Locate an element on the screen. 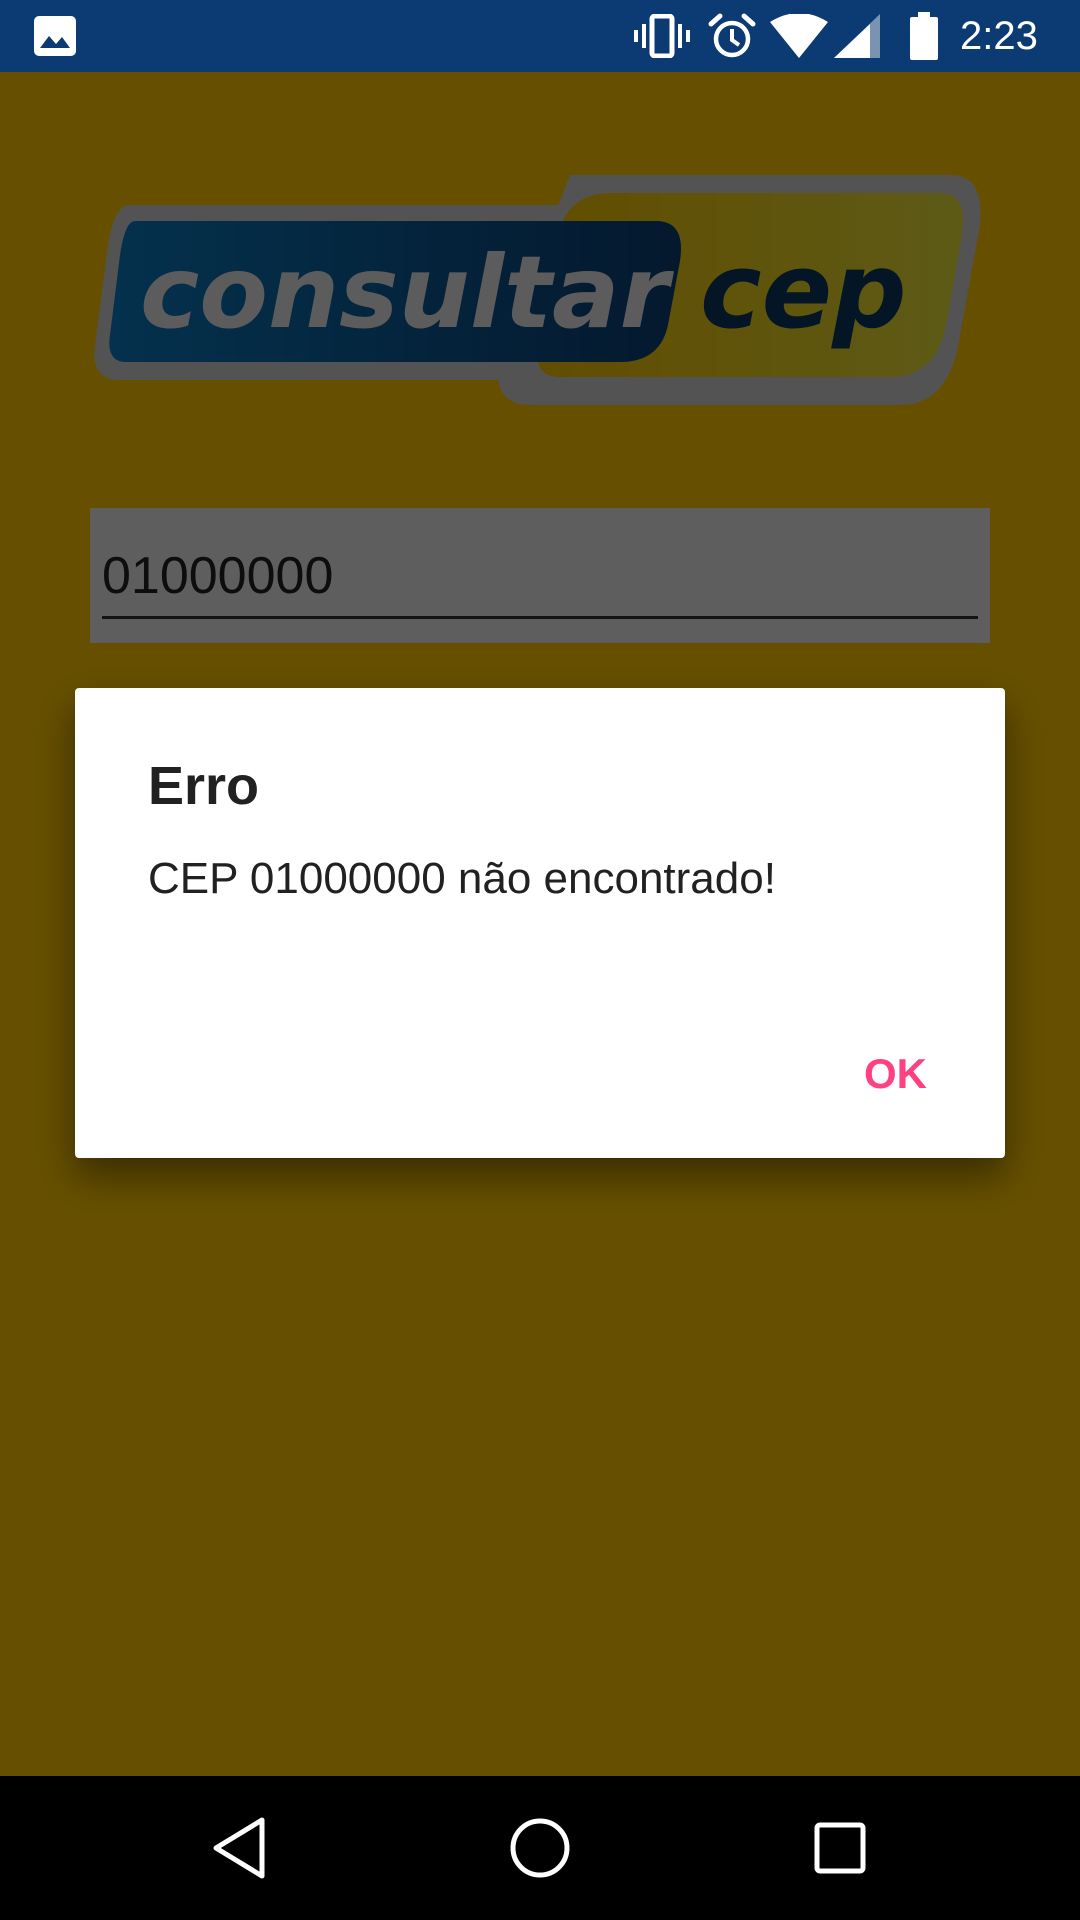  alarm-icon is located at coordinates (732, 35).